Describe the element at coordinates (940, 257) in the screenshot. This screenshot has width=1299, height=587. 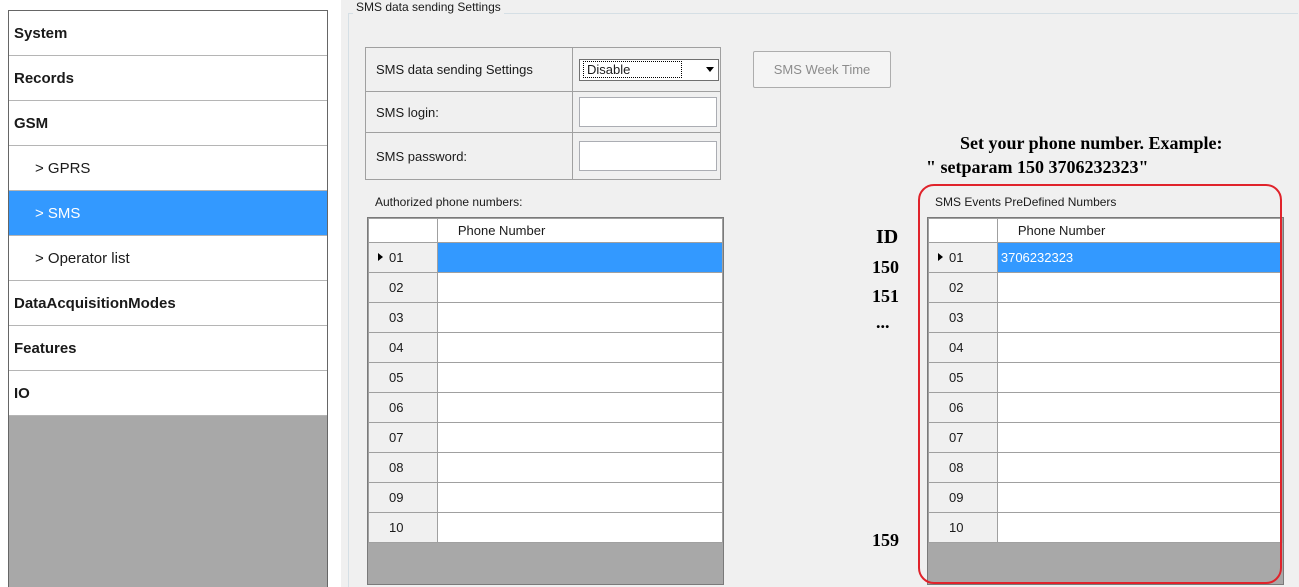
I see `row-pointer-icon` at that location.